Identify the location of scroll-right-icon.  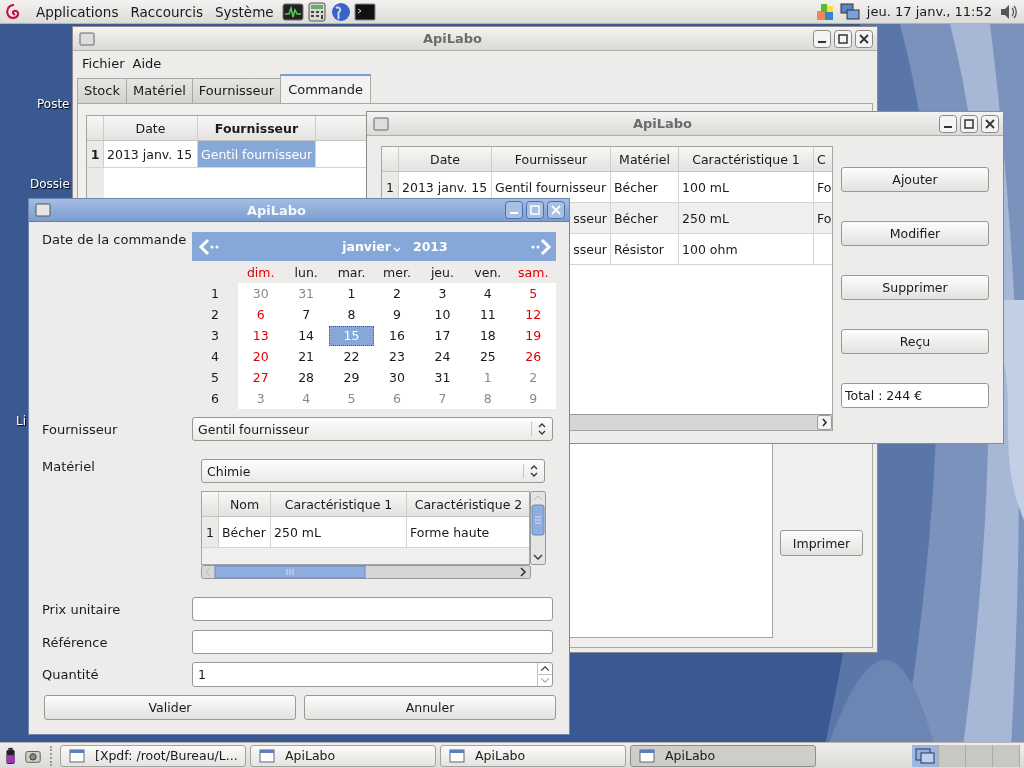
(824, 422).